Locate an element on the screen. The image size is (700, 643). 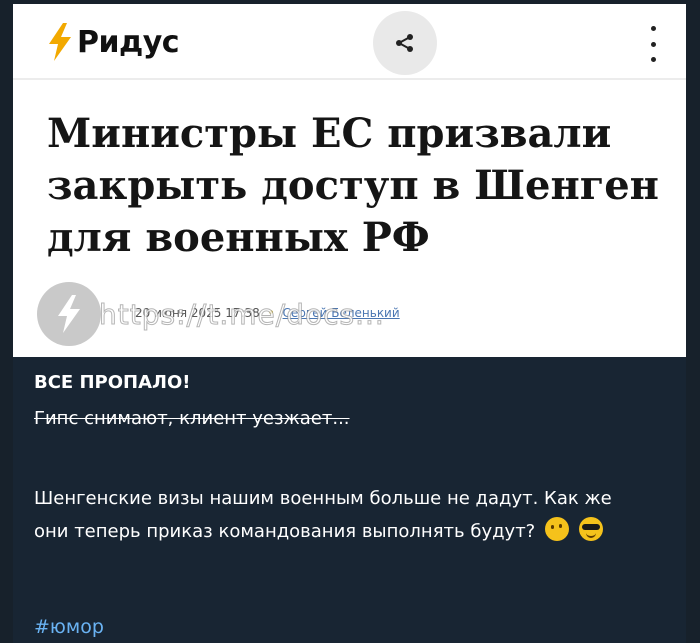
header-divider is located at coordinates (349, 79).